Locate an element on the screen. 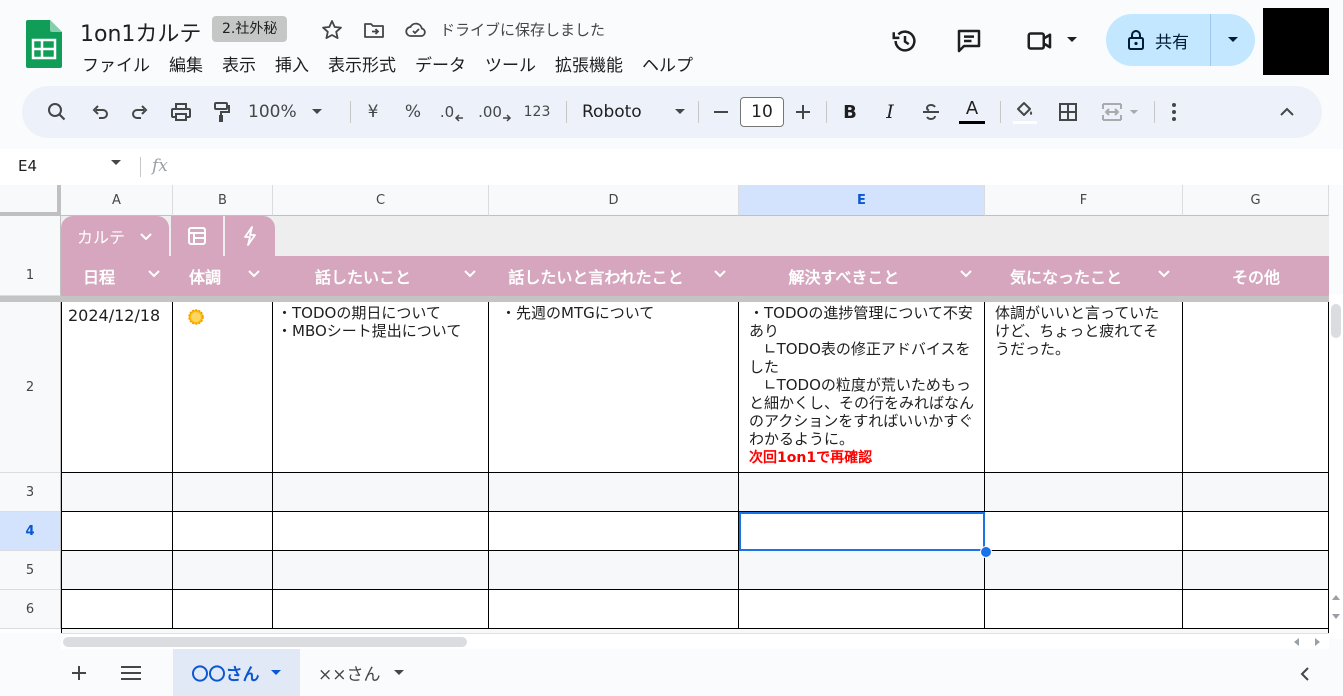 This screenshot has height=696, width=1343. scroll-right-icon is located at coordinates (1317, 642).